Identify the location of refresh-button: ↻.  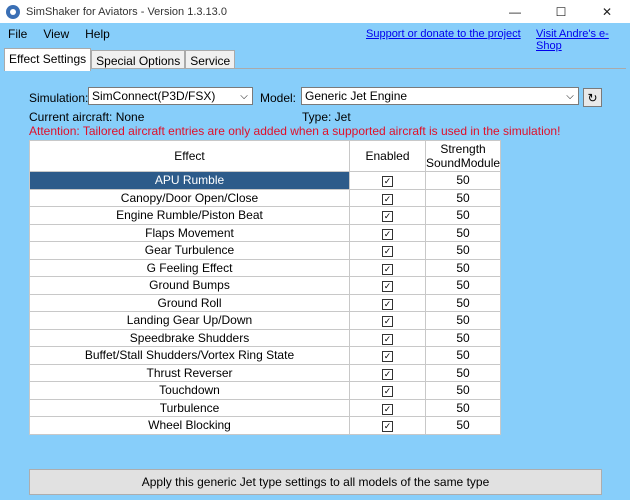
(592, 97).